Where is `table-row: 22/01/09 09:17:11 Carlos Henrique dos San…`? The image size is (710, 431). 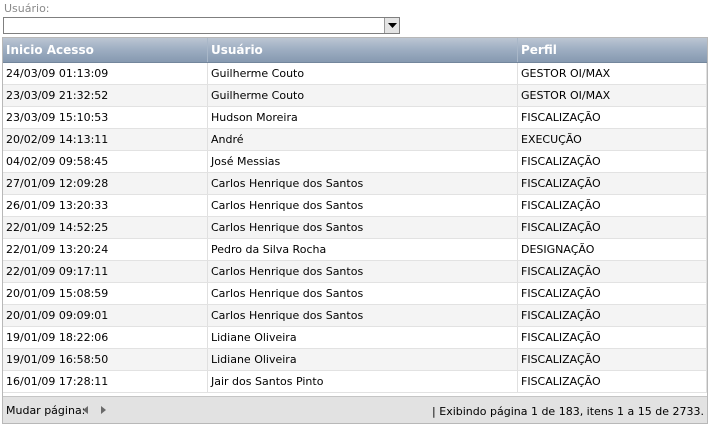 table-row: 22/01/09 09:17:11 Carlos Henrique dos San… is located at coordinates (355, 272).